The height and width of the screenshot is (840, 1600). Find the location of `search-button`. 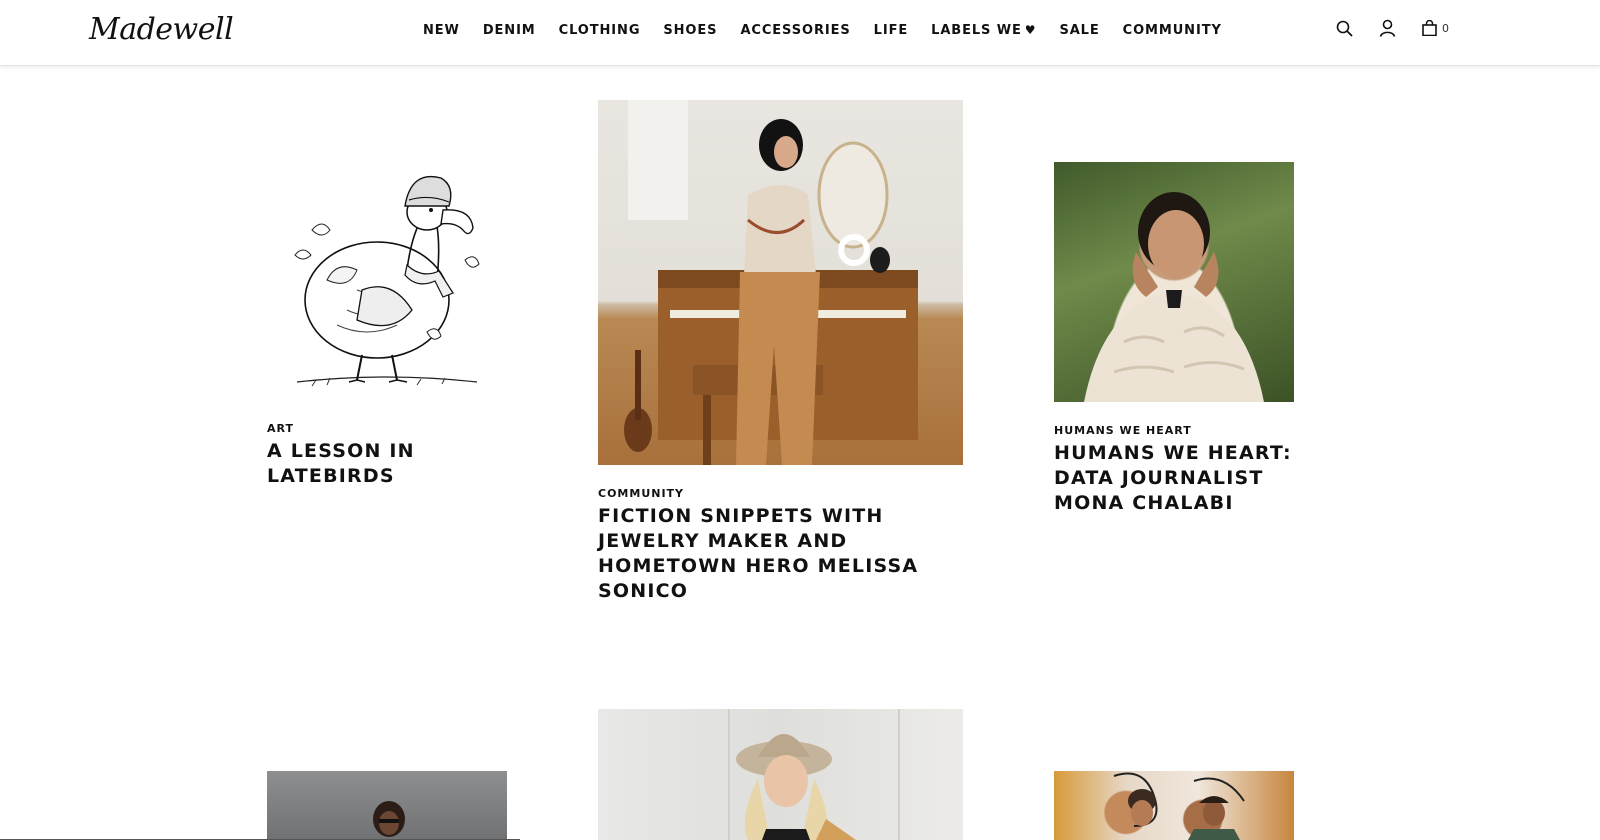

search-button is located at coordinates (1344, 28).